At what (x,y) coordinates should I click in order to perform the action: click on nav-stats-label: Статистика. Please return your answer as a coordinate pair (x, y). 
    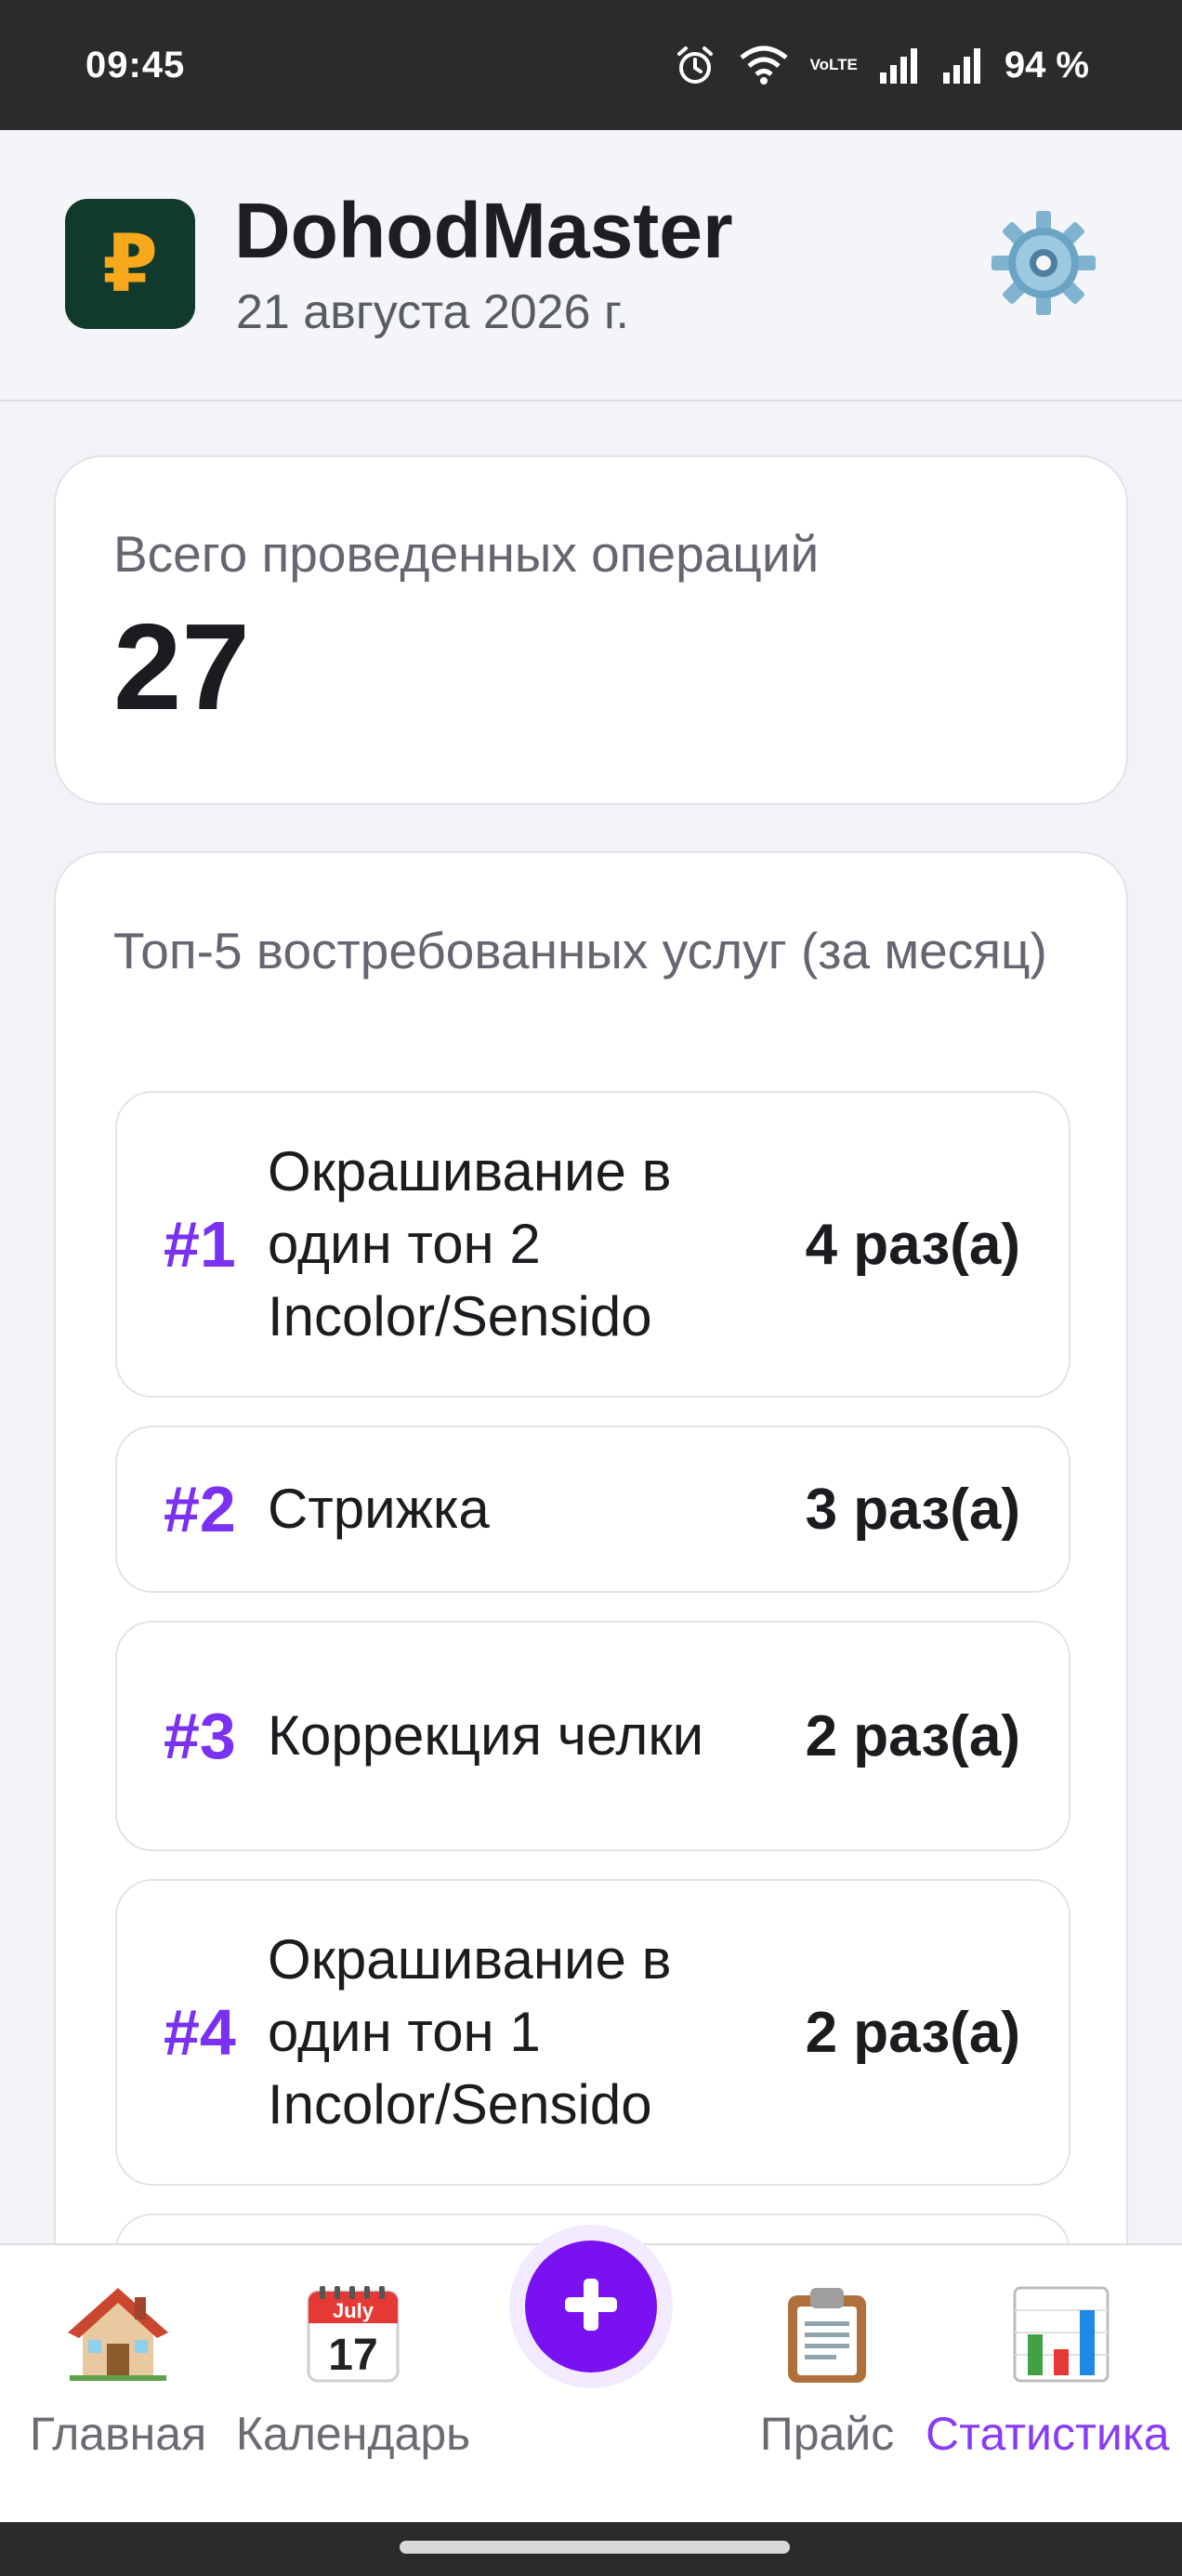
    Looking at the image, I should click on (1048, 2434).